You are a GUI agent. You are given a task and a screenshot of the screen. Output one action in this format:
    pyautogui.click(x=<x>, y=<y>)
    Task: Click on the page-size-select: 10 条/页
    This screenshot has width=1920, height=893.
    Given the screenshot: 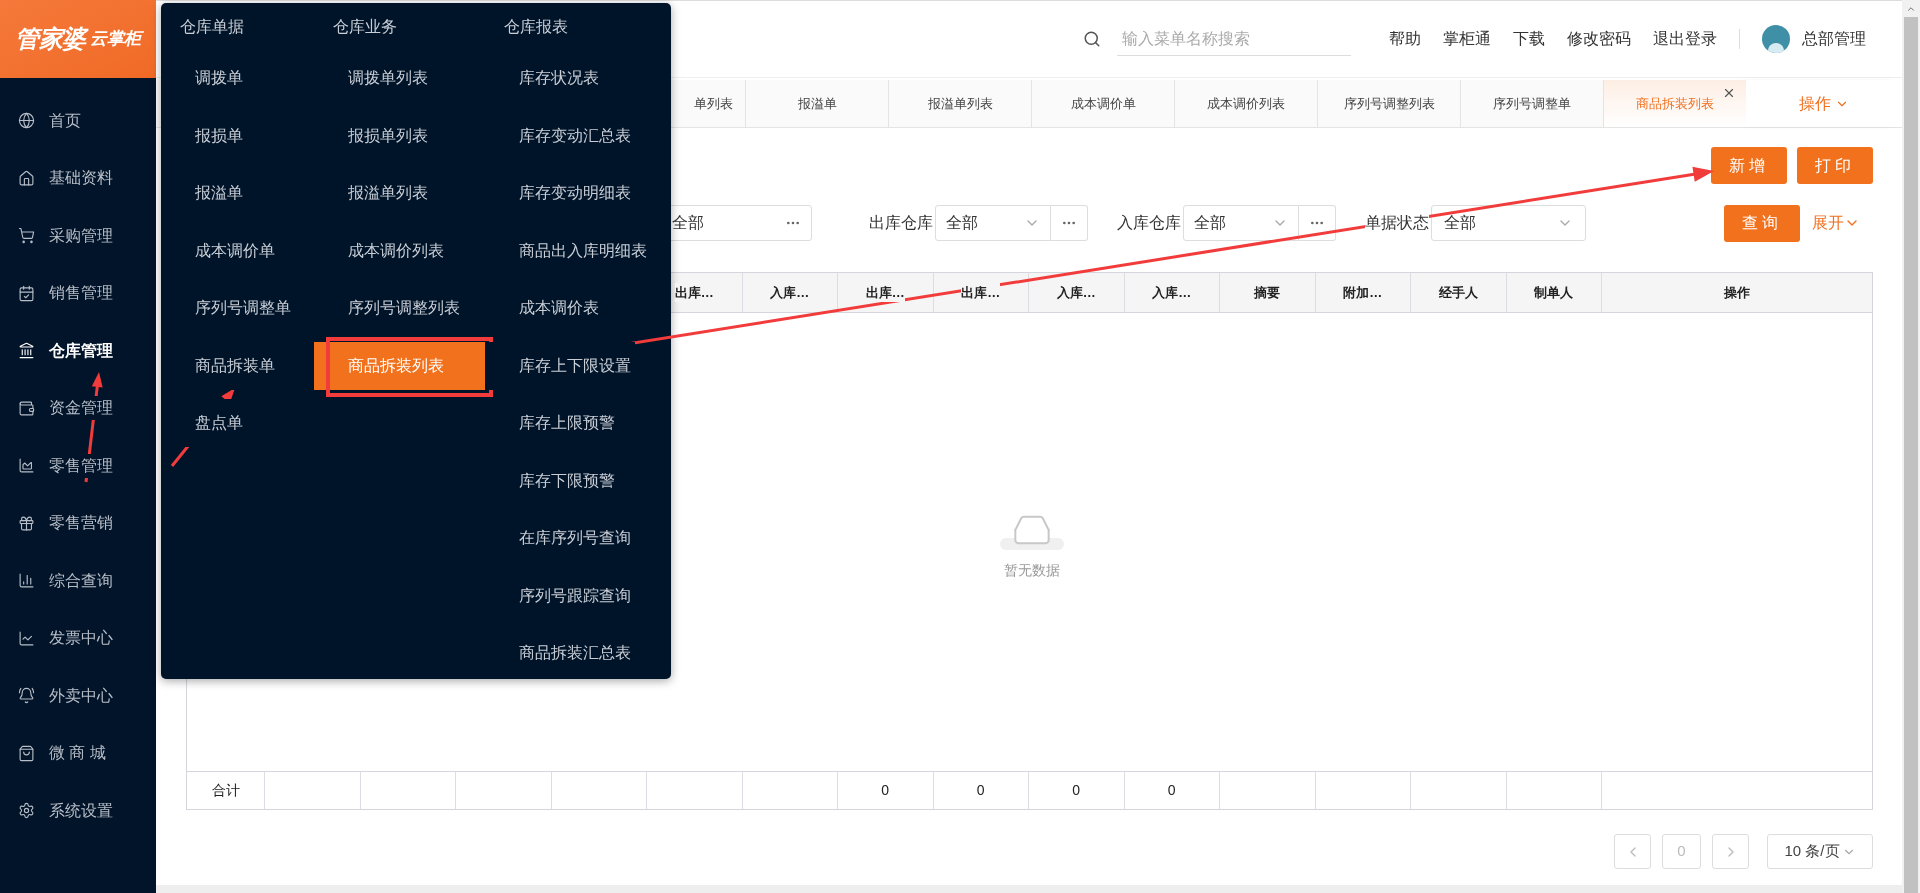 What is the action you would take?
    pyautogui.click(x=1820, y=851)
    